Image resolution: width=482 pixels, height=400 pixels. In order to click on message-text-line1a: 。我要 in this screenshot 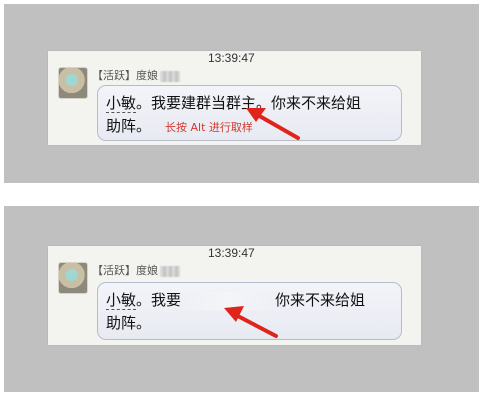, I will do `click(159, 300)`.